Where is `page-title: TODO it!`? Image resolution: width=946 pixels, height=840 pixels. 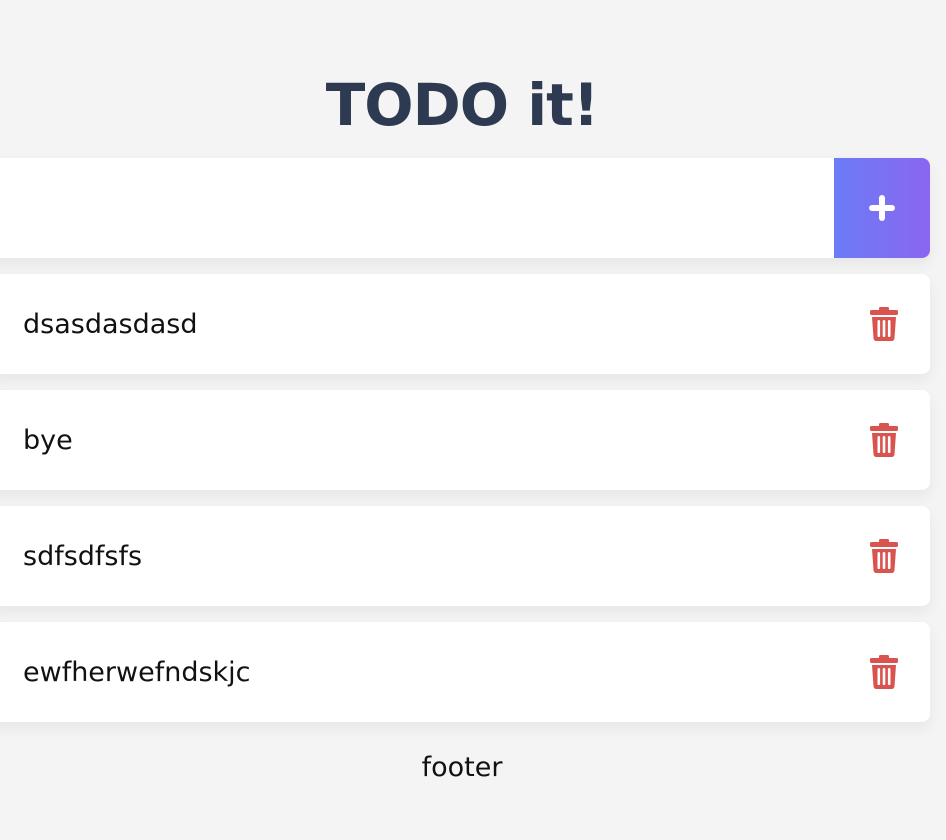
page-title: TODO it! is located at coordinates (462, 104).